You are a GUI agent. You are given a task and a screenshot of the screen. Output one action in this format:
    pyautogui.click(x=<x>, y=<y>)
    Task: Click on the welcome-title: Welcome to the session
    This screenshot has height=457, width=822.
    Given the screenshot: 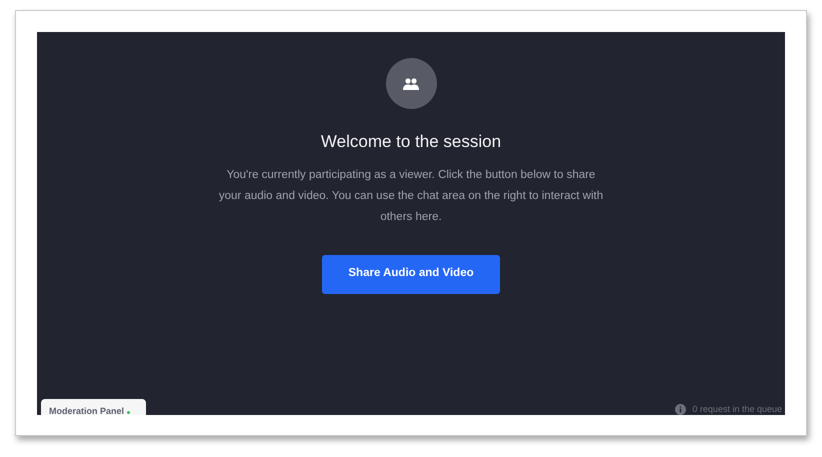 What is the action you would take?
    pyautogui.click(x=411, y=142)
    